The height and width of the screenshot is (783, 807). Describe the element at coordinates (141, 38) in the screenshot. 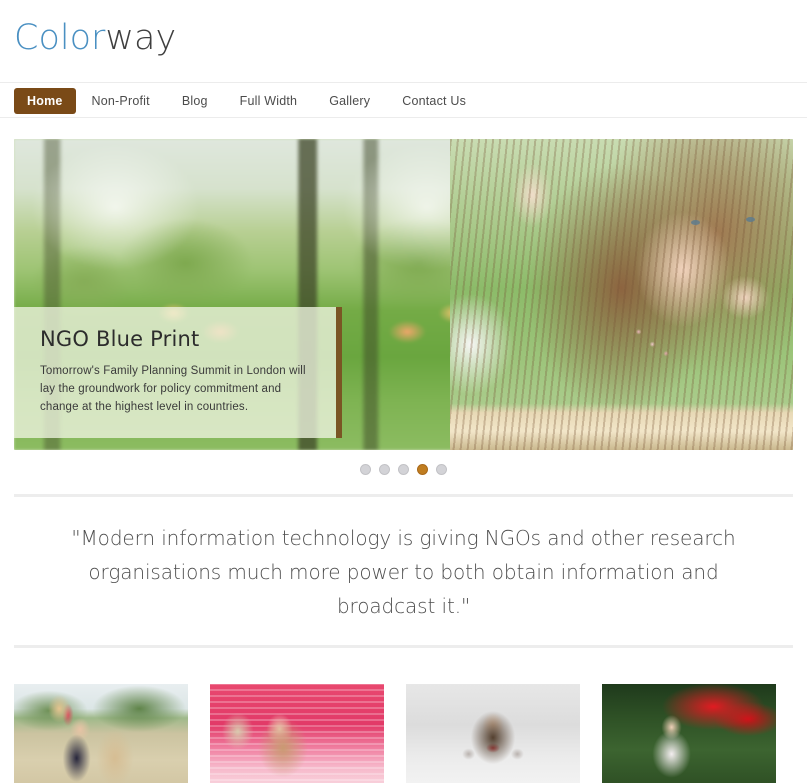

I see `logo-text-secondary: way` at that location.